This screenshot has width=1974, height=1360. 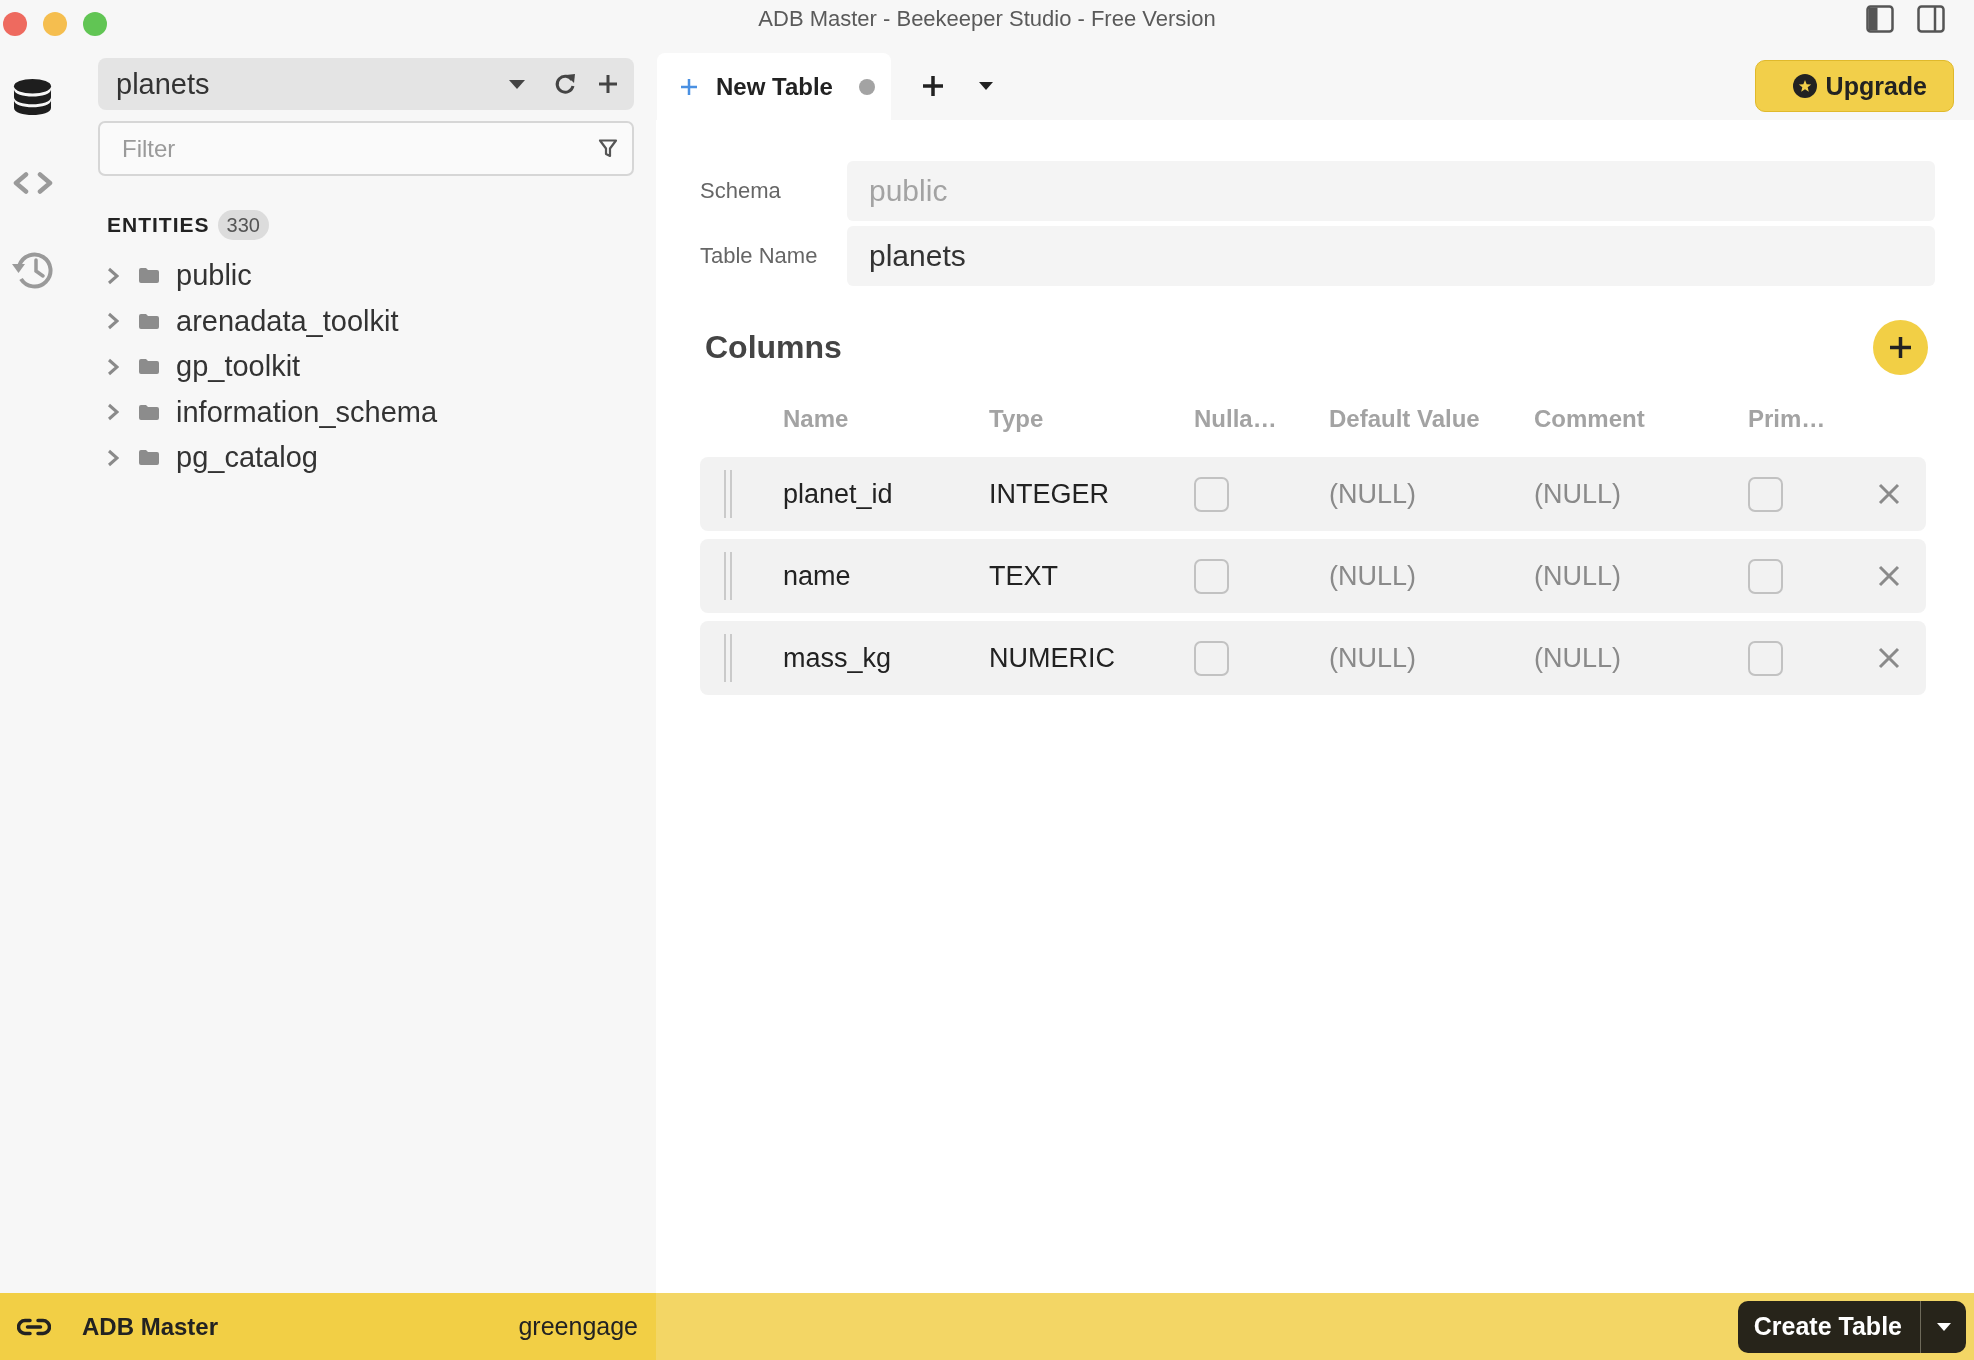 What do you see at coordinates (1880, 19) in the screenshot?
I see `sidebar-left-icon` at bounding box center [1880, 19].